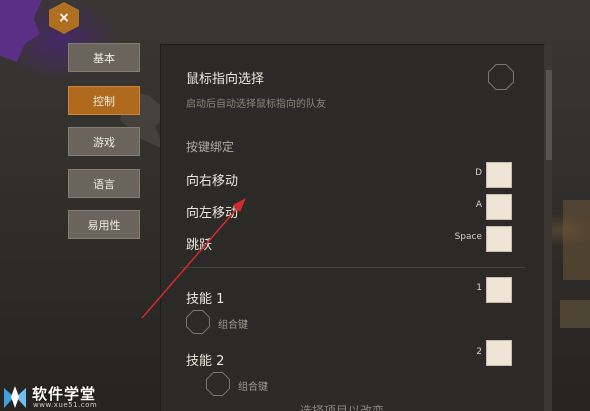 The height and width of the screenshot is (411, 590). What do you see at coordinates (212, 181) in the screenshot?
I see `binding-label-move-right: 向右移动` at bounding box center [212, 181].